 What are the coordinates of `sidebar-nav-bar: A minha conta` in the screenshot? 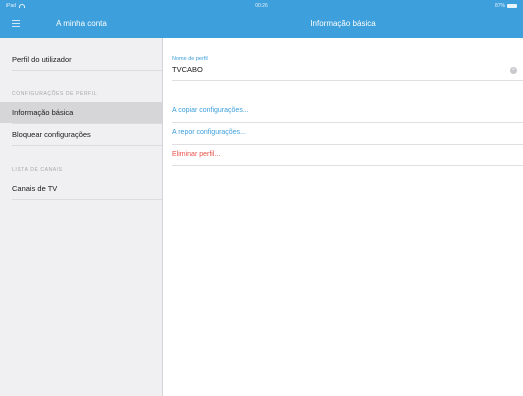 It's located at (81, 24).